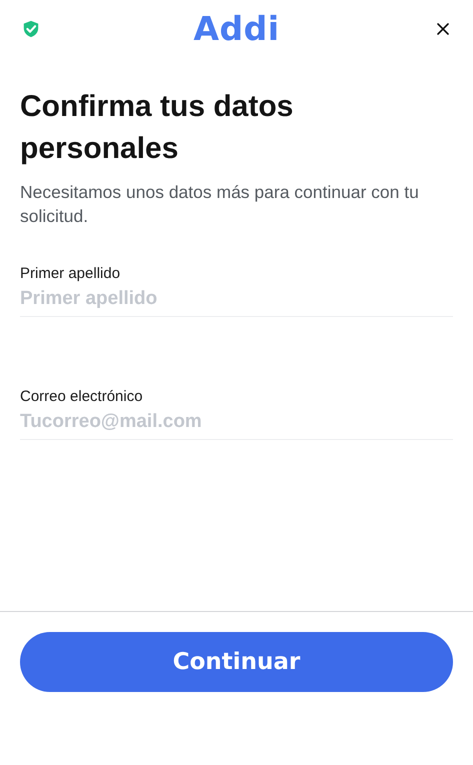 The width and height of the screenshot is (473, 765). What do you see at coordinates (157, 128) in the screenshot?
I see `page-title: Confirma tus datos personales` at bounding box center [157, 128].